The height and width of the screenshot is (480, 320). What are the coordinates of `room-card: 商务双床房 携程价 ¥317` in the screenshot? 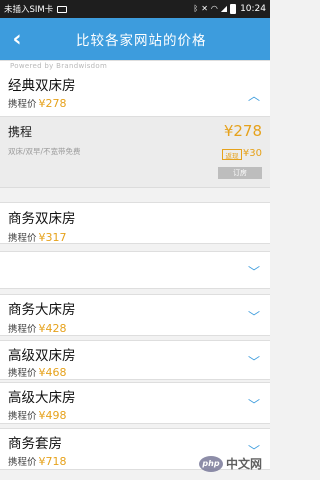 It's located at (135, 223).